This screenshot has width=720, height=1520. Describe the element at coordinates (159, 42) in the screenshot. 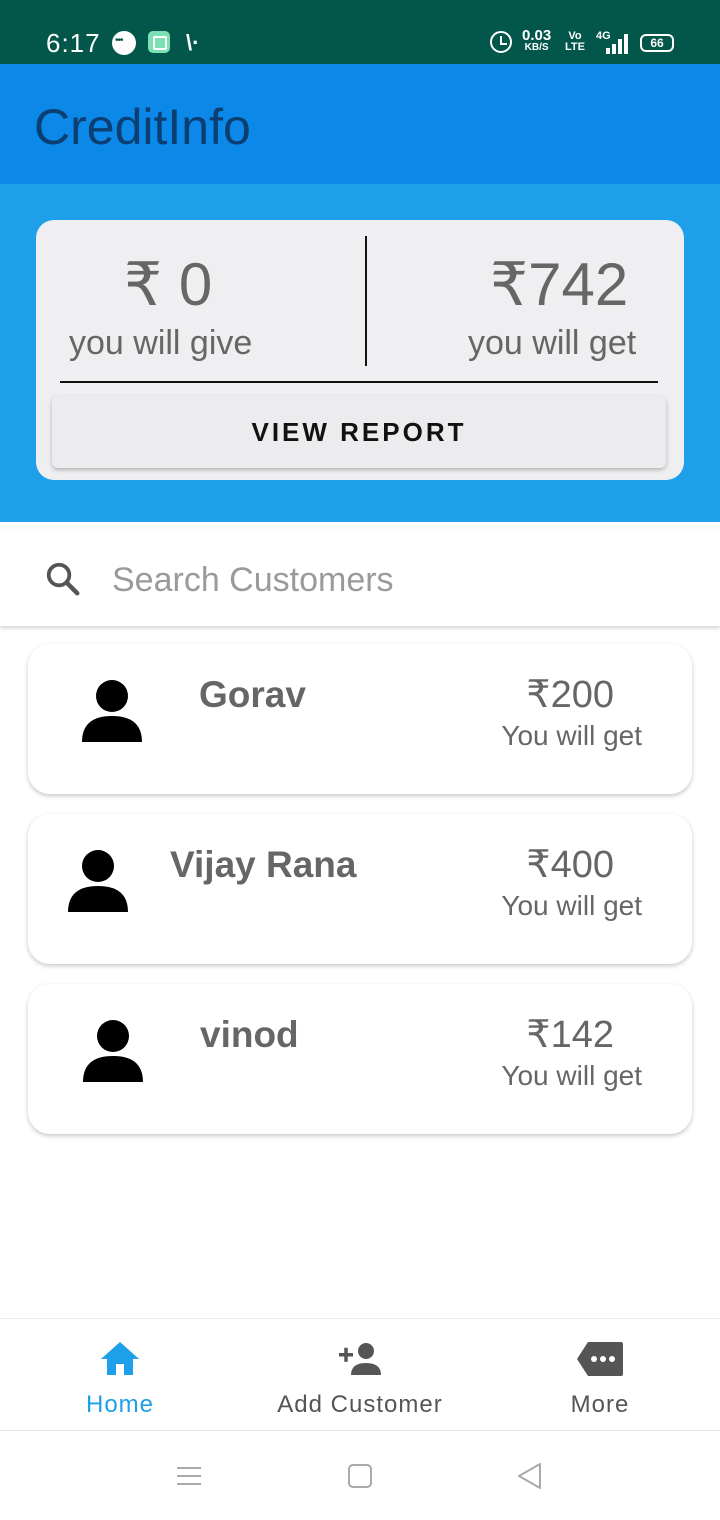

I see `app-notification-icon` at that location.